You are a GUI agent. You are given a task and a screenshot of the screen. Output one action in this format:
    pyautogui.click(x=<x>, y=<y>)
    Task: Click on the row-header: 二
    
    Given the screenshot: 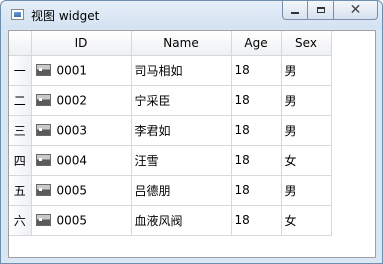 What is the action you would take?
    pyautogui.click(x=20, y=100)
    